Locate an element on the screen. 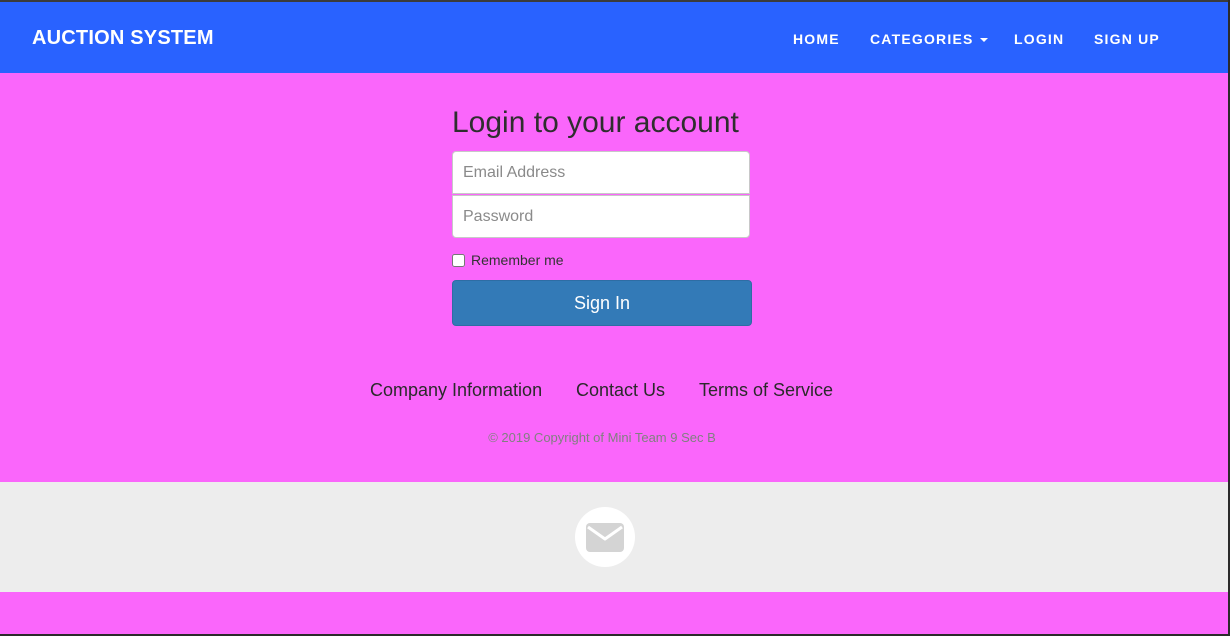 This screenshot has height=636, width=1230. remember-checkbox is located at coordinates (458, 260).